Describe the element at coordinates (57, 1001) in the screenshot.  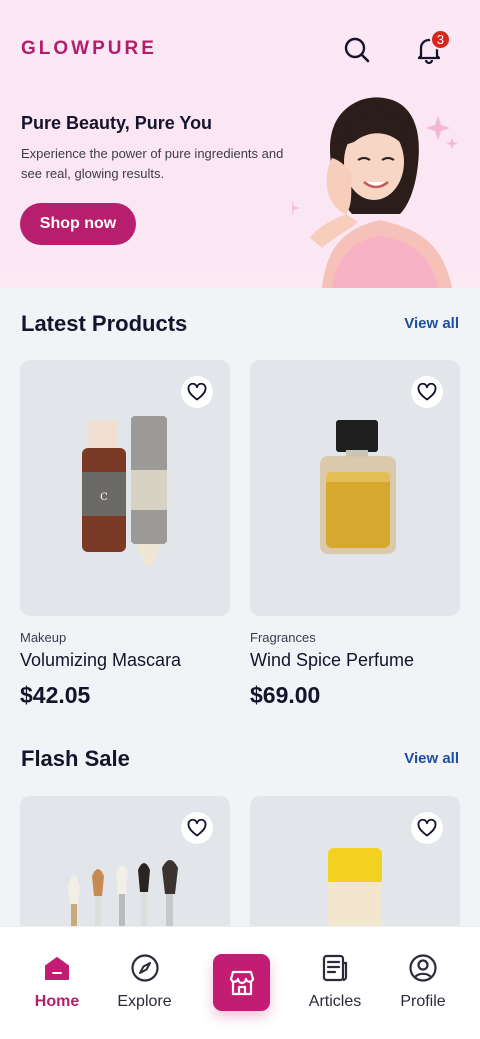
I see `nav-label: Home` at that location.